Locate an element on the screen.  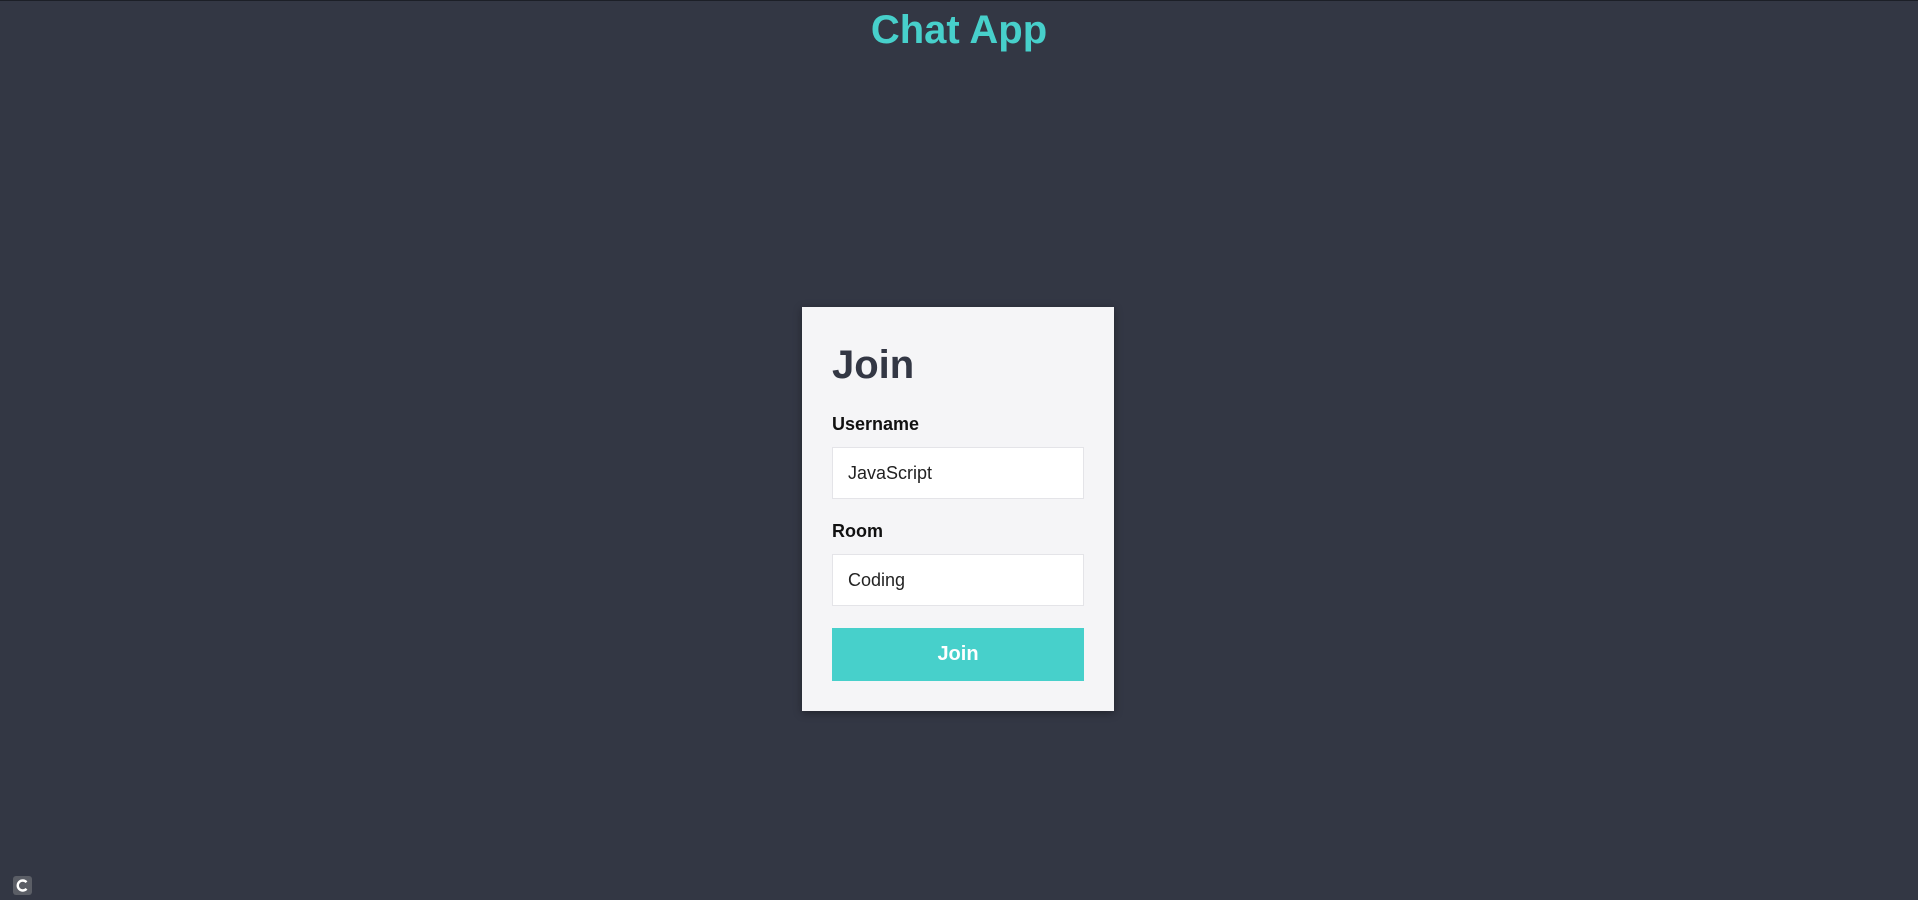
loading-c-icon is located at coordinates (22, 885).